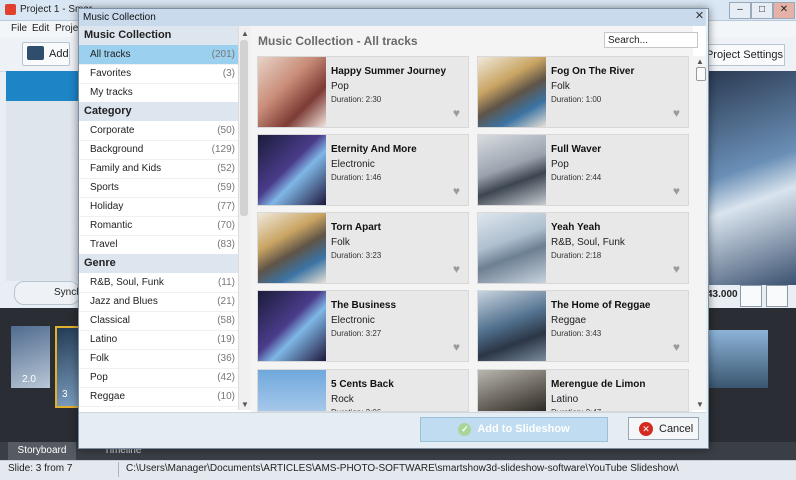  Describe the element at coordinates (158, 111) in the screenshot. I see `sidebar-section-heading: Category` at that location.